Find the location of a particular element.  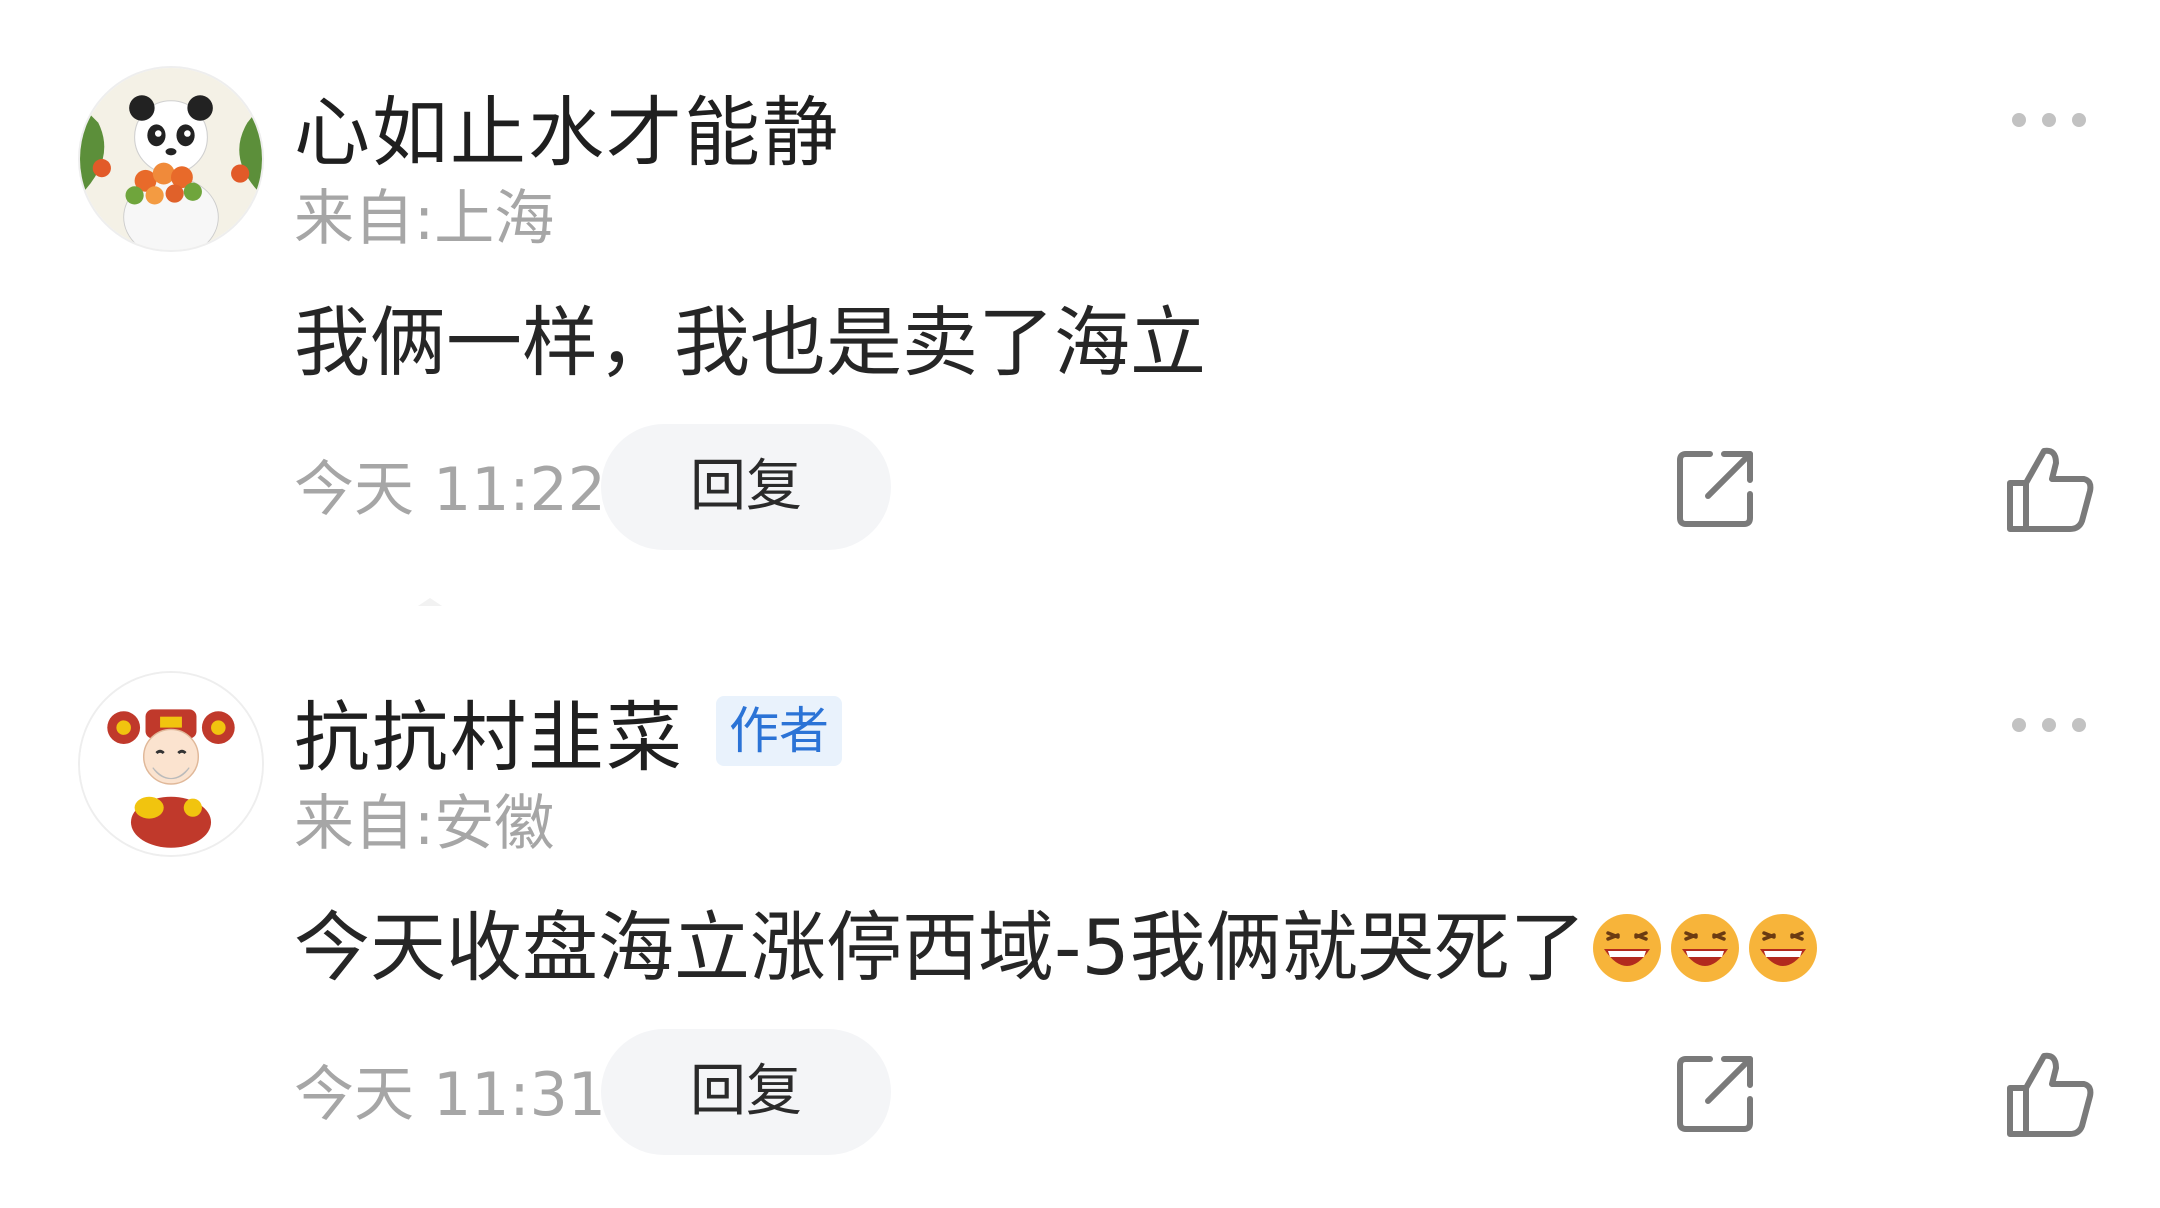

location-label: 来自:安徽 is located at coordinates (424, 824).